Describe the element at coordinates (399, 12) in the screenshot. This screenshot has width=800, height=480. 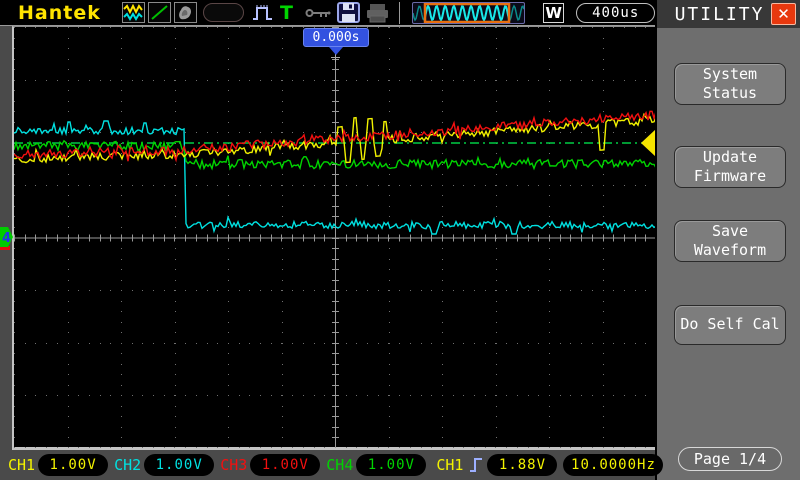
I see `toolbar-divider` at that location.